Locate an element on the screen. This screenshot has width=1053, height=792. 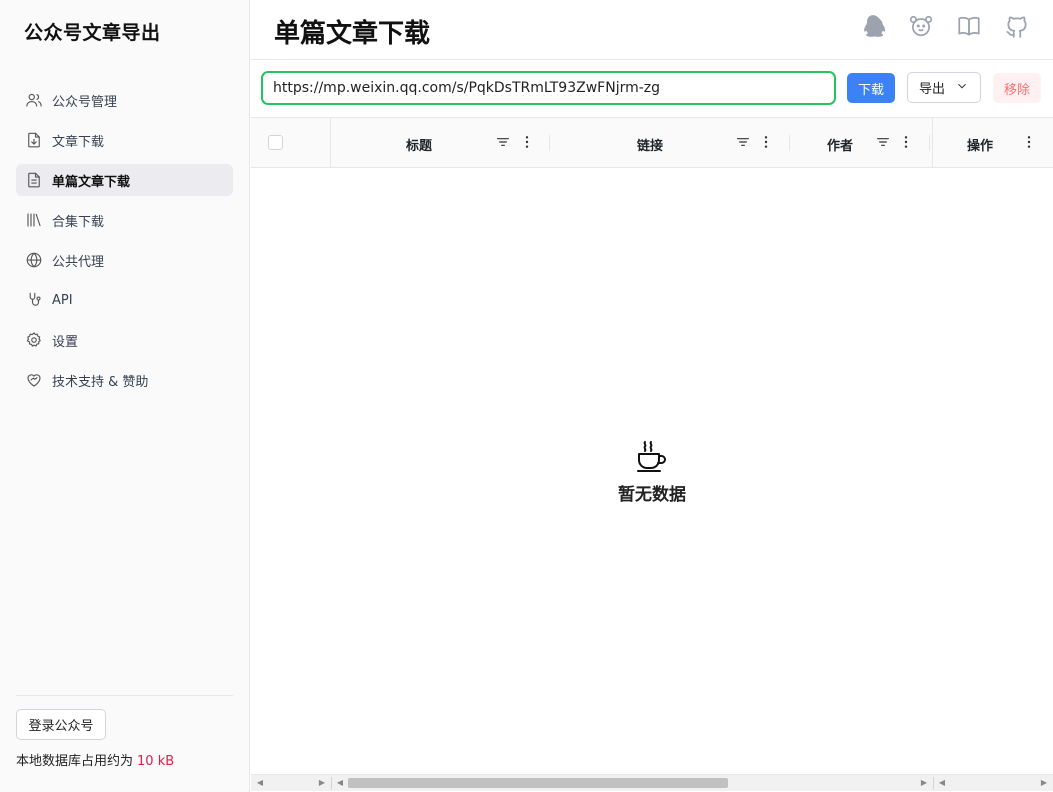
select-all-checkbox is located at coordinates (275, 142).